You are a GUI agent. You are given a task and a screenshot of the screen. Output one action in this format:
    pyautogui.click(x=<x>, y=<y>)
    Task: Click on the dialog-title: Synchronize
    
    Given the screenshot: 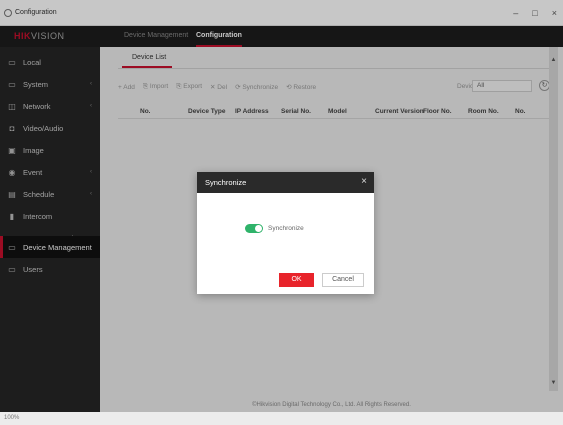 What is the action you would take?
    pyautogui.click(x=226, y=182)
    